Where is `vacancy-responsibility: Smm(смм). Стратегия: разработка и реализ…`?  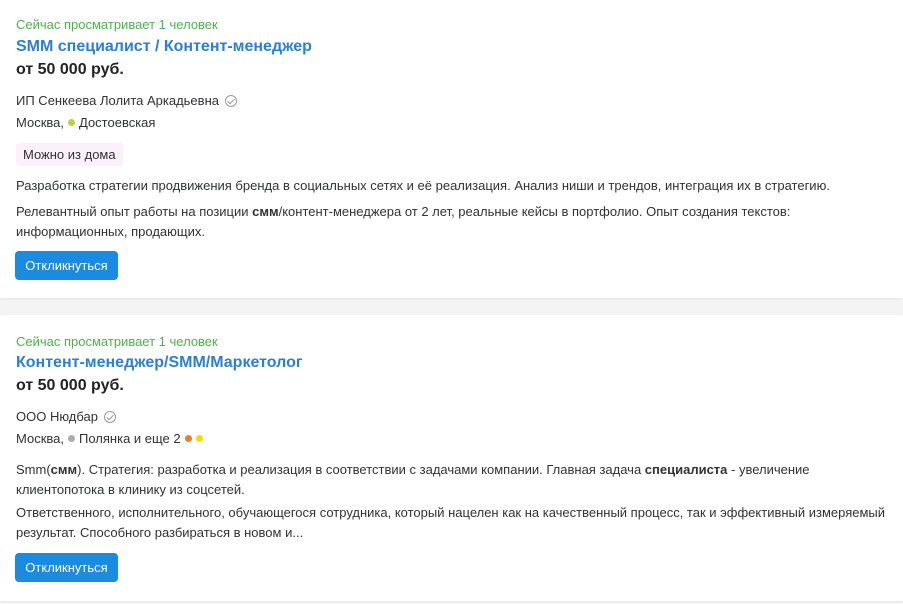
vacancy-responsibility: Smm(смм). Стратегия: разработка и реализ… is located at coordinates (413, 479).